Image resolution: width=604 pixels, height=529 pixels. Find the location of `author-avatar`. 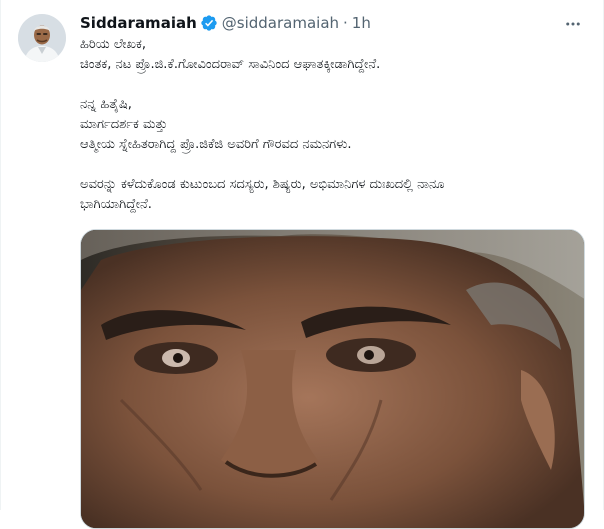

author-avatar is located at coordinates (42, 38).